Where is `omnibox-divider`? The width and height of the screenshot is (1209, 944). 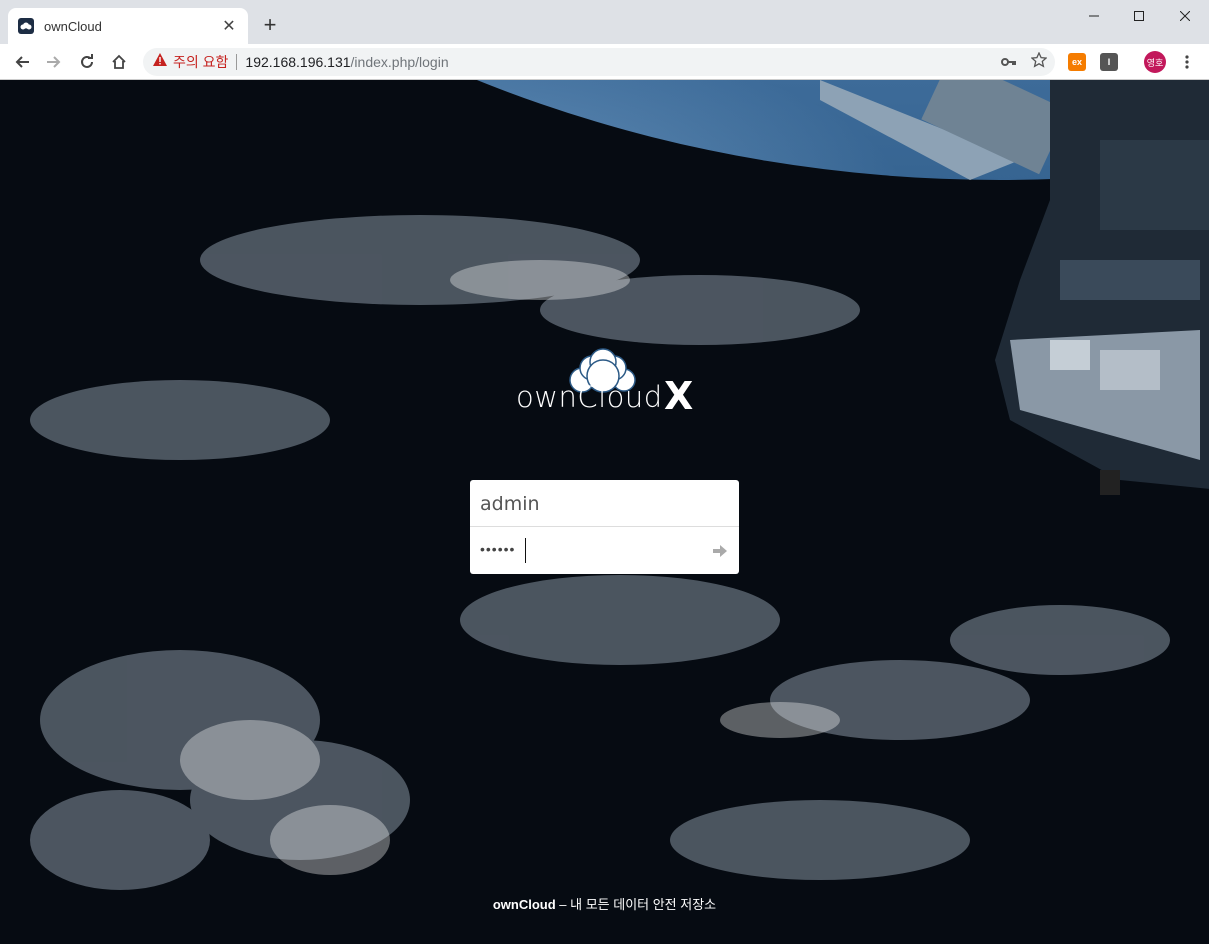 omnibox-divider is located at coordinates (237, 62).